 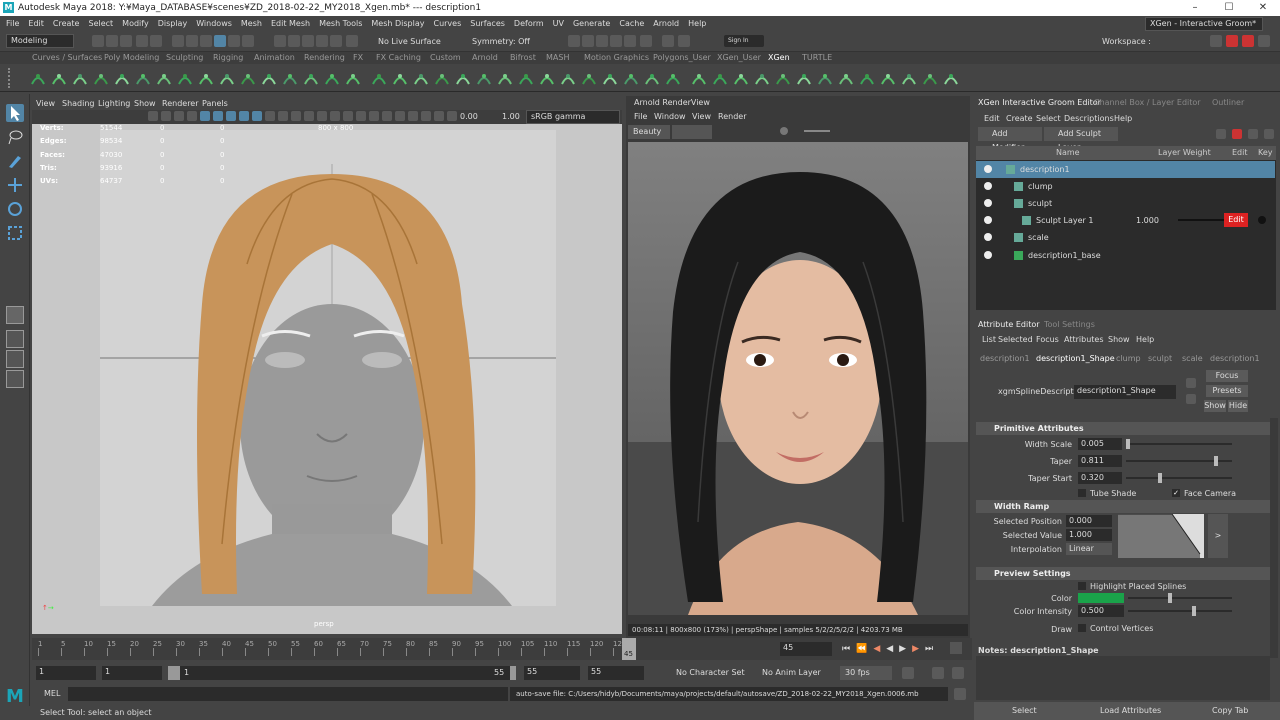 I want to click on tube-shade-checkbox, so click(x=1082, y=493).